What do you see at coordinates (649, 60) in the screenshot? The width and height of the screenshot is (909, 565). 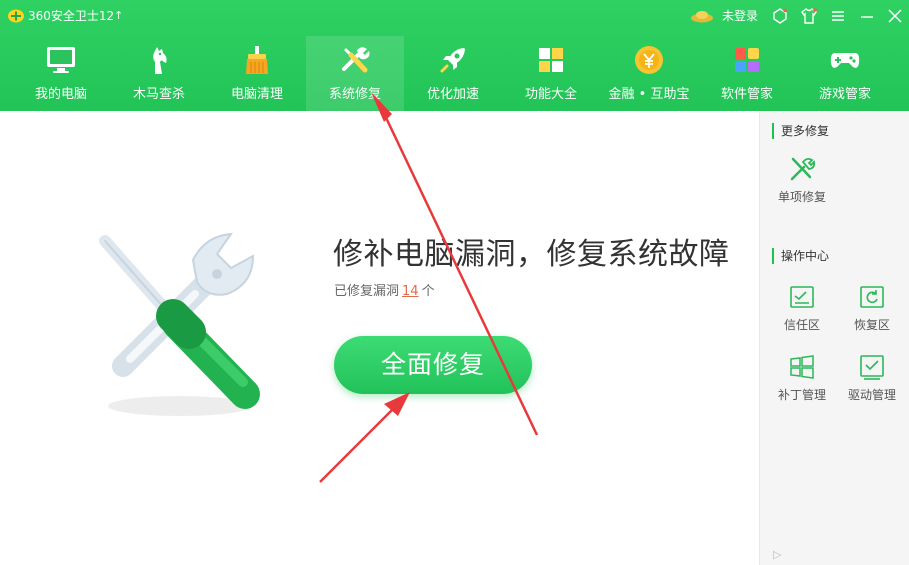 I see `coin-icon` at bounding box center [649, 60].